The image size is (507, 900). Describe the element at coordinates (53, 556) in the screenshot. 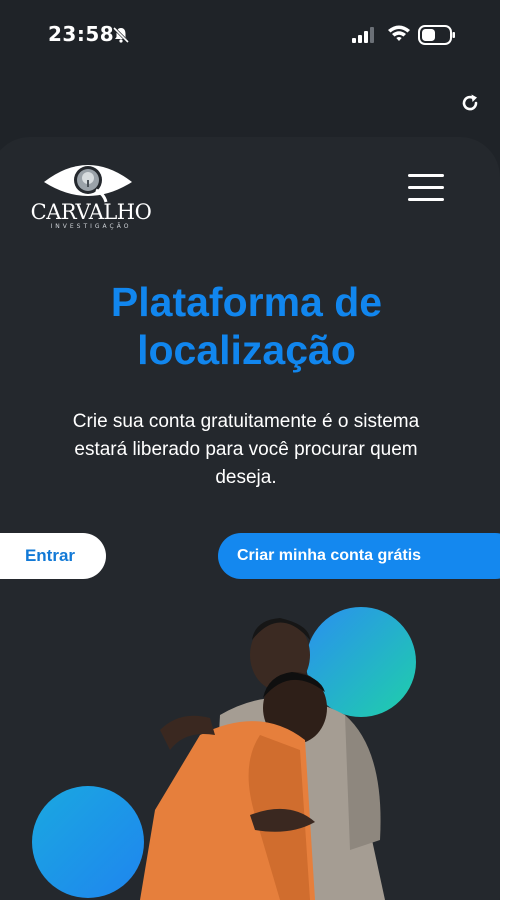

I see `login-button: Entrar` at that location.